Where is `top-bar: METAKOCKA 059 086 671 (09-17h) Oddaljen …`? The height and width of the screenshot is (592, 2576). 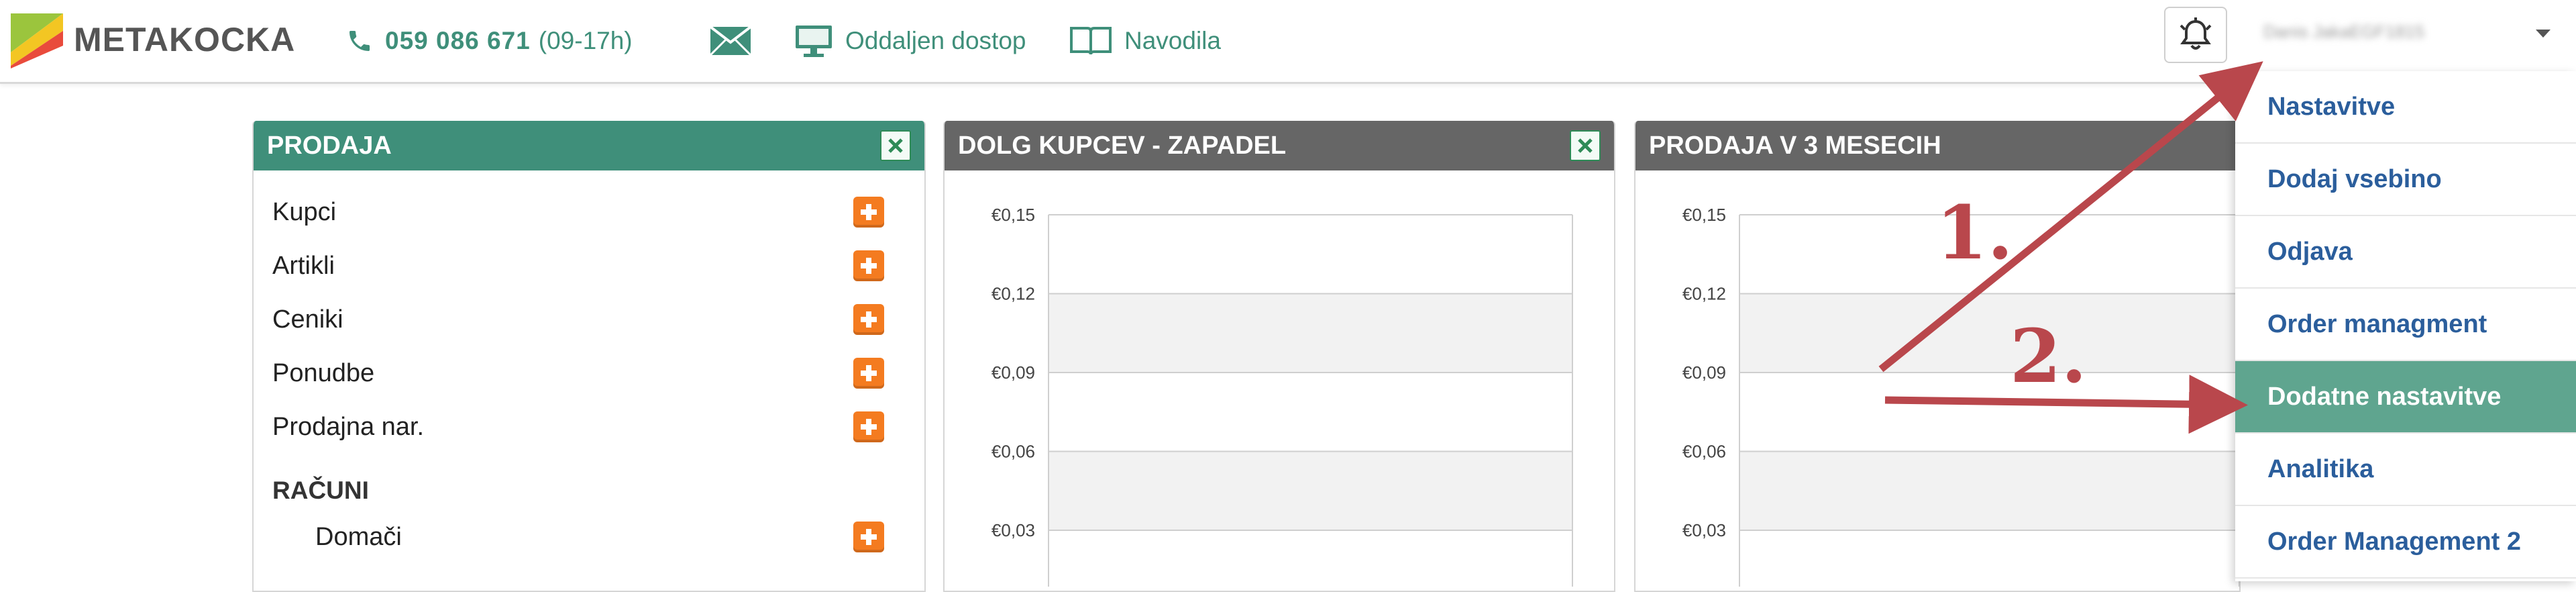 top-bar: METAKOCKA 059 086 671 (09-17h) Oddaljen … is located at coordinates (1288, 42).